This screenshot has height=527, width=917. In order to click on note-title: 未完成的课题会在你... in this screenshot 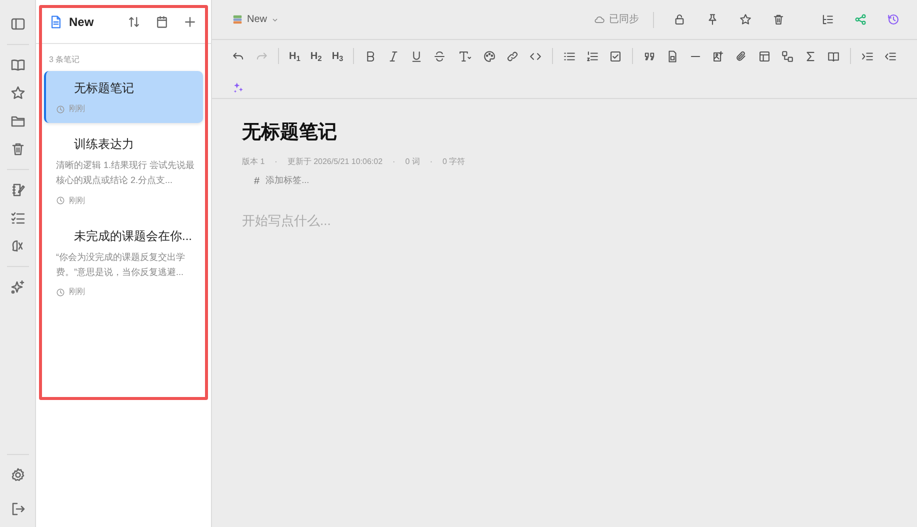, I will do `click(133, 236)`.